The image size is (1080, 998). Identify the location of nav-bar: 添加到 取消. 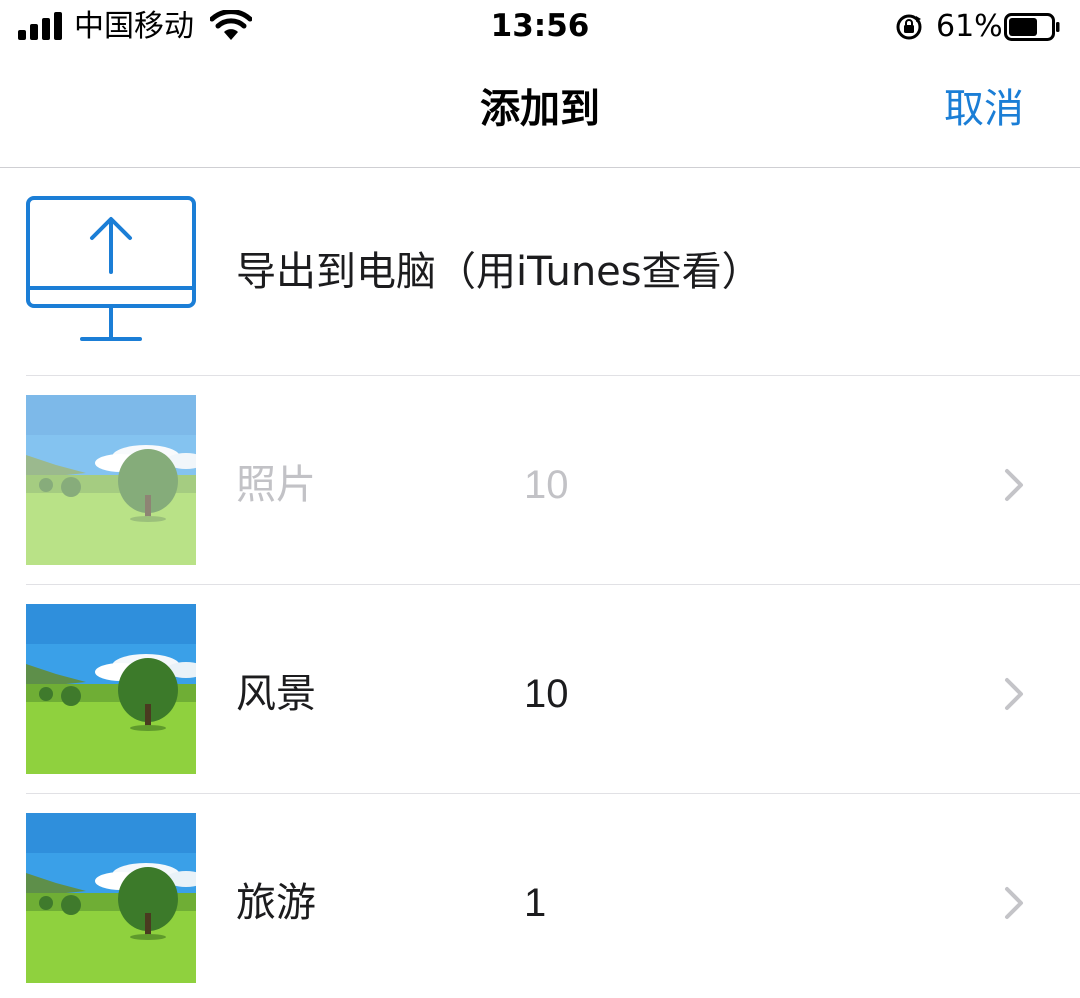
(540, 112).